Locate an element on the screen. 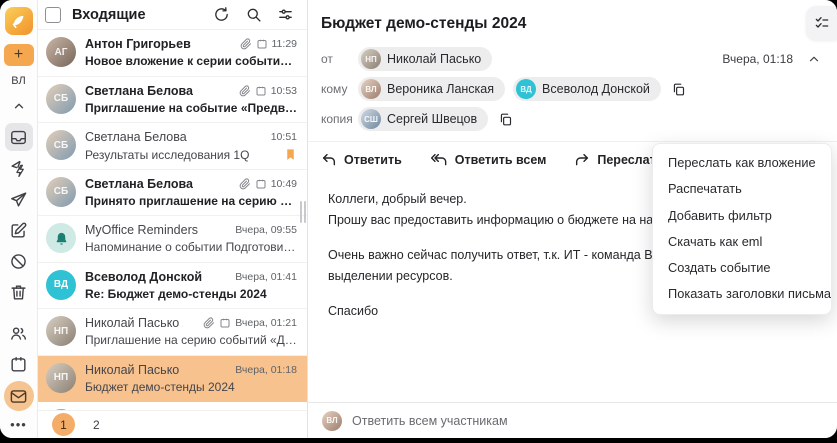  body-line: Спасибо is located at coordinates (353, 311).